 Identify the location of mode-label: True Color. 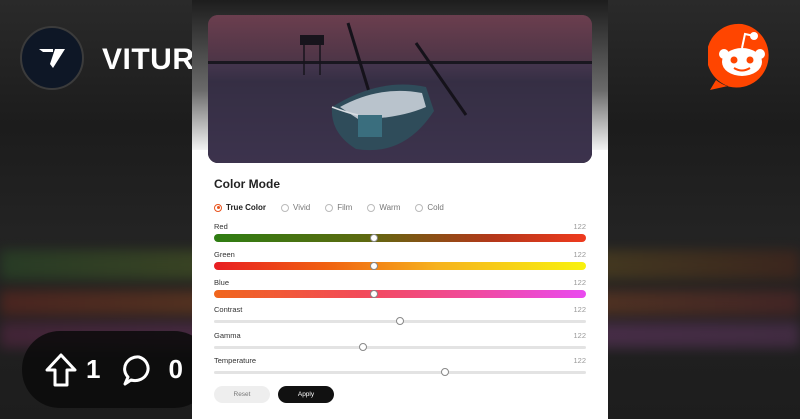
(246, 207).